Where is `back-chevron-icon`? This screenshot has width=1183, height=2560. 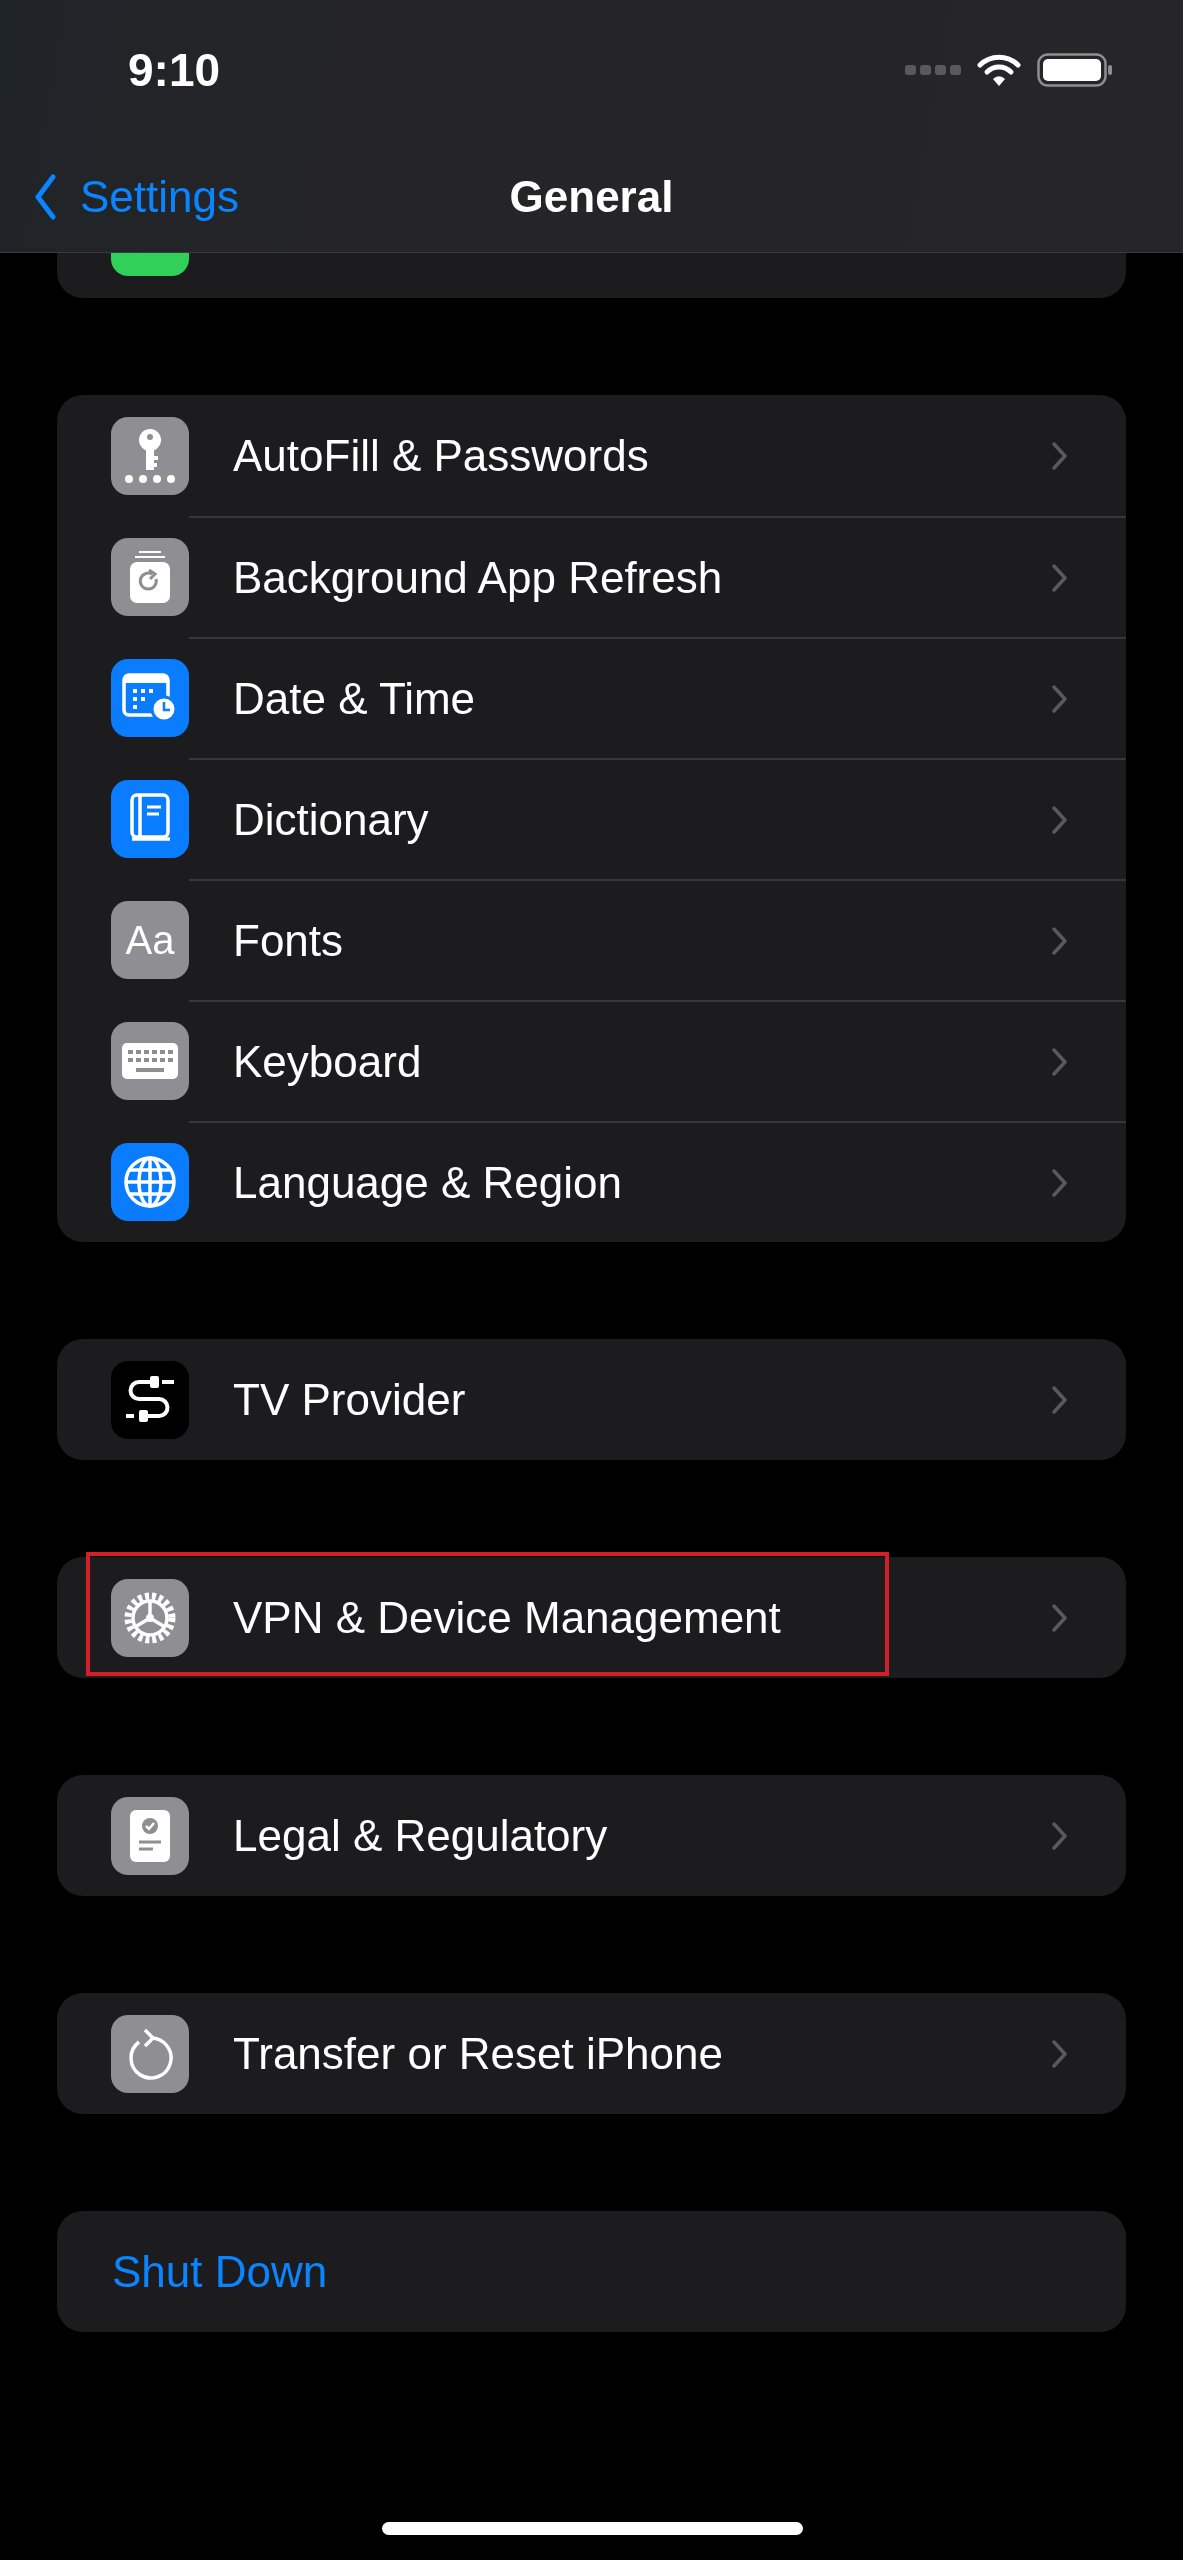
back-chevron-icon is located at coordinates (45, 197).